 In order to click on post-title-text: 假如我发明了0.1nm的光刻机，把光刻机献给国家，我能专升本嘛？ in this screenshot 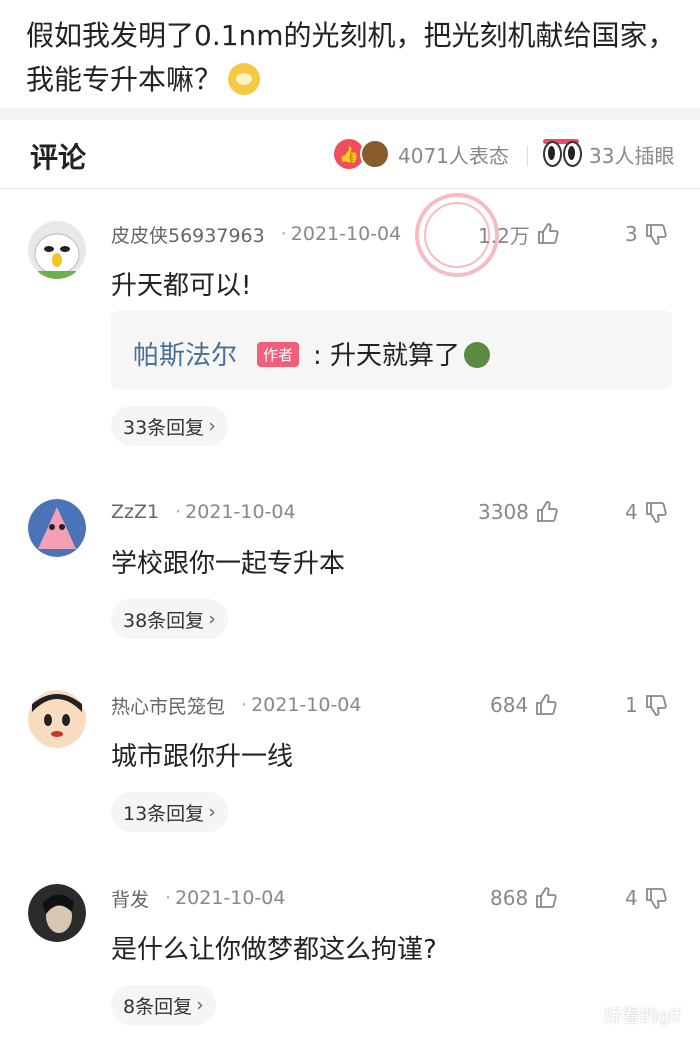, I will do `click(351, 57)`.